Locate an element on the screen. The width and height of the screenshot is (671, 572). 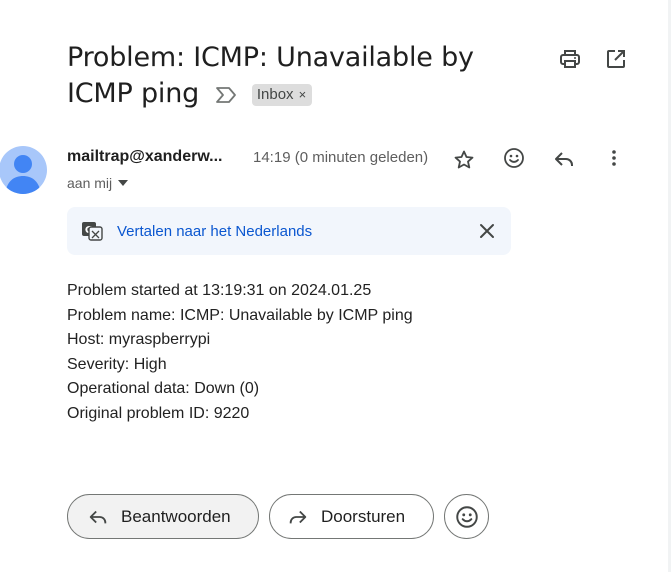
translate-link: Vertalen naar het Nederlands is located at coordinates (214, 231).